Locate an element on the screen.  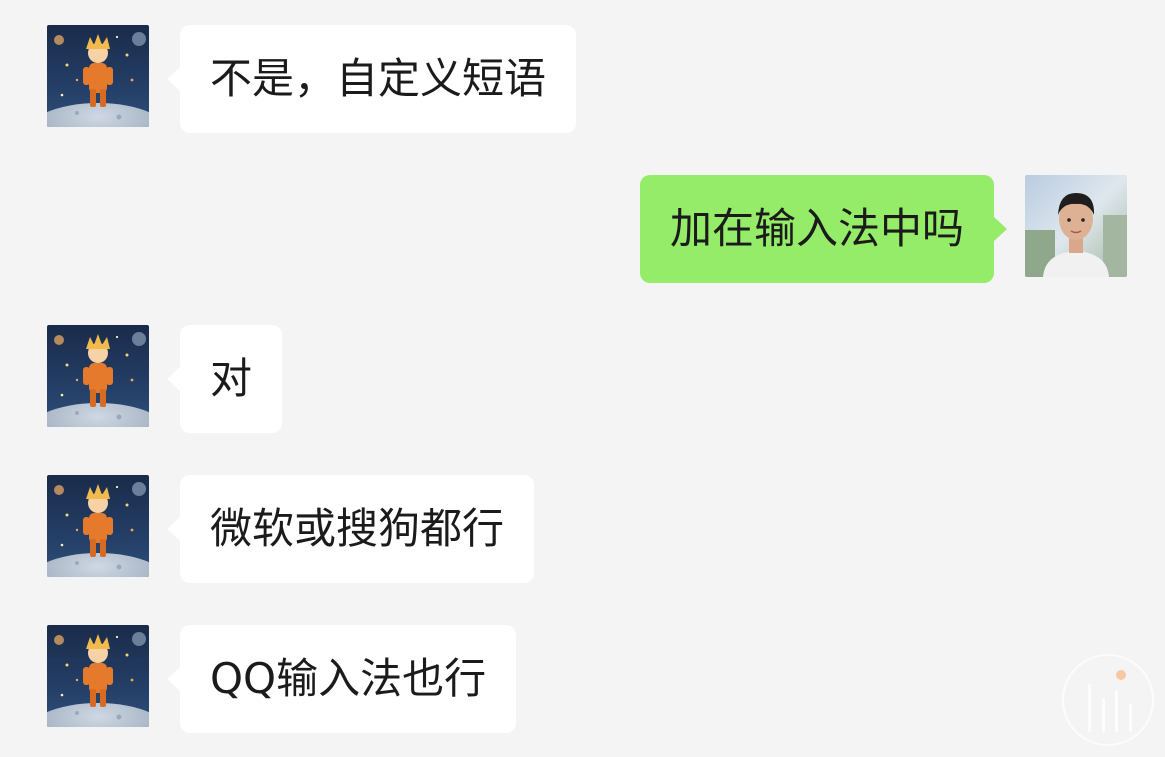
message-bubble-outgoing: 加在输入法中吗 is located at coordinates (823, 229).